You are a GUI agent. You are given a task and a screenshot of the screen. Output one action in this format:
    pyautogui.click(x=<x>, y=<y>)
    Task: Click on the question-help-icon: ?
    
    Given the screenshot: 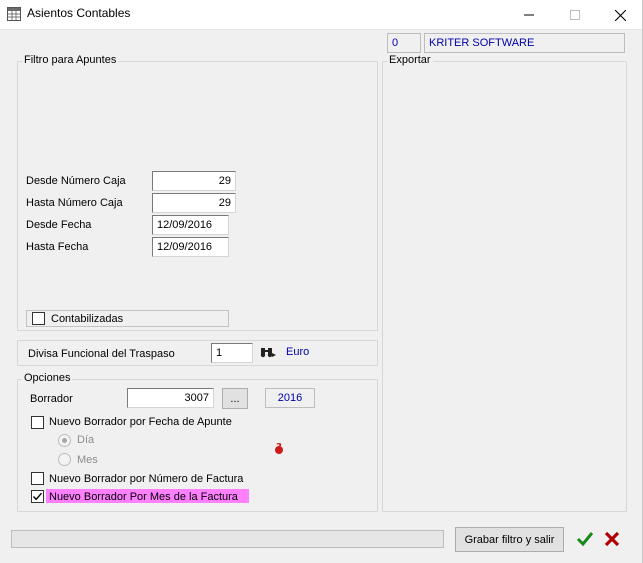 What is the action you would take?
    pyautogui.click(x=279, y=449)
    